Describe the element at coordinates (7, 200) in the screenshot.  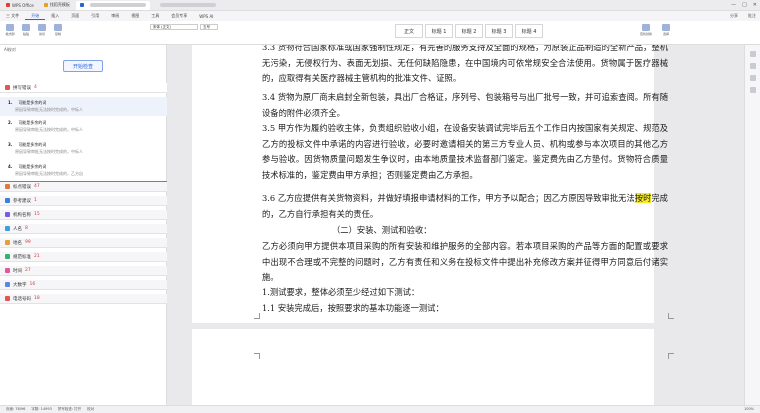
I see `suggestion-icon` at that location.